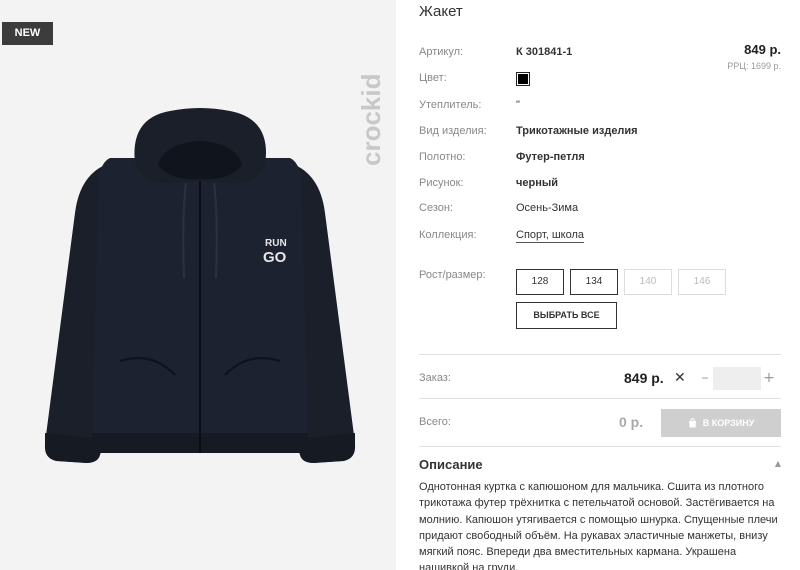  Describe the element at coordinates (441, 52) in the screenshot. I see `article-label: Артикул:` at that location.